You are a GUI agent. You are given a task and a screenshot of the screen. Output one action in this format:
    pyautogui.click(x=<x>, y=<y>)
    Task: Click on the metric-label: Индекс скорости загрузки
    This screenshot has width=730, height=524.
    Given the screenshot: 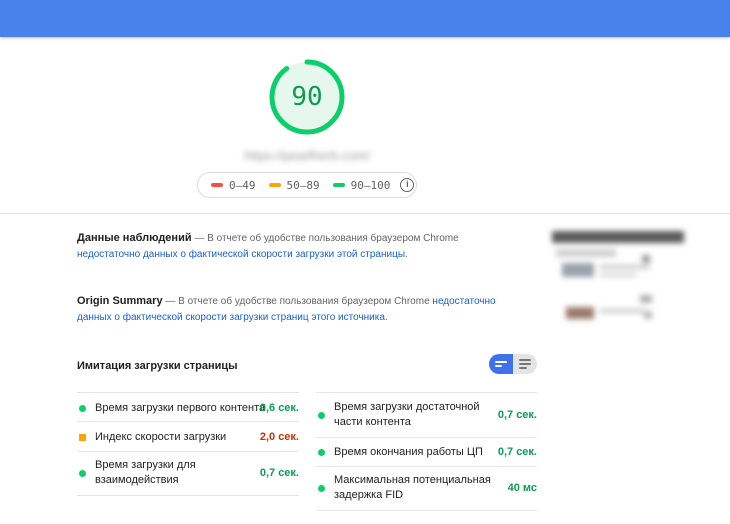 What is the action you would take?
    pyautogui.click(x=161, y=436)
    